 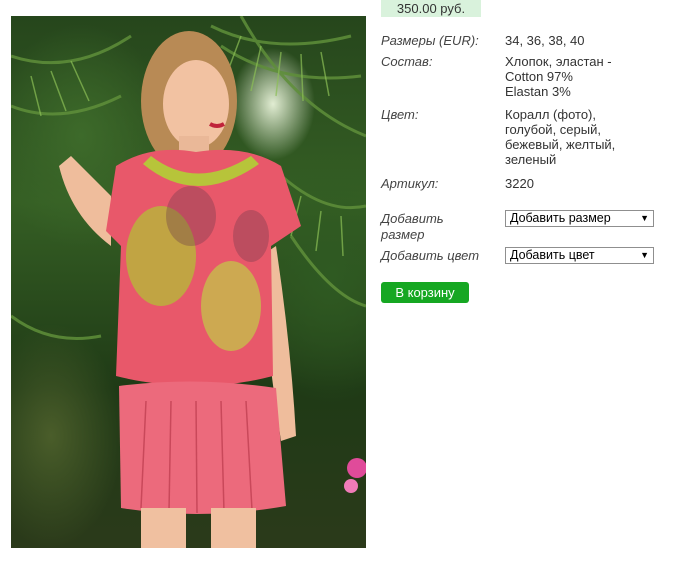 I want to click on attr-color-value-line-2: голубой, серый,, so click(x=553, y=129).